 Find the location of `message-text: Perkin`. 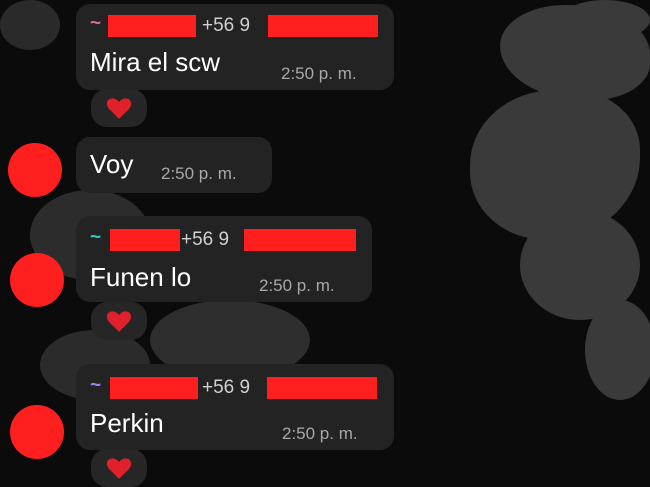

message-text: Perkin is located at coordinates (127, 423).